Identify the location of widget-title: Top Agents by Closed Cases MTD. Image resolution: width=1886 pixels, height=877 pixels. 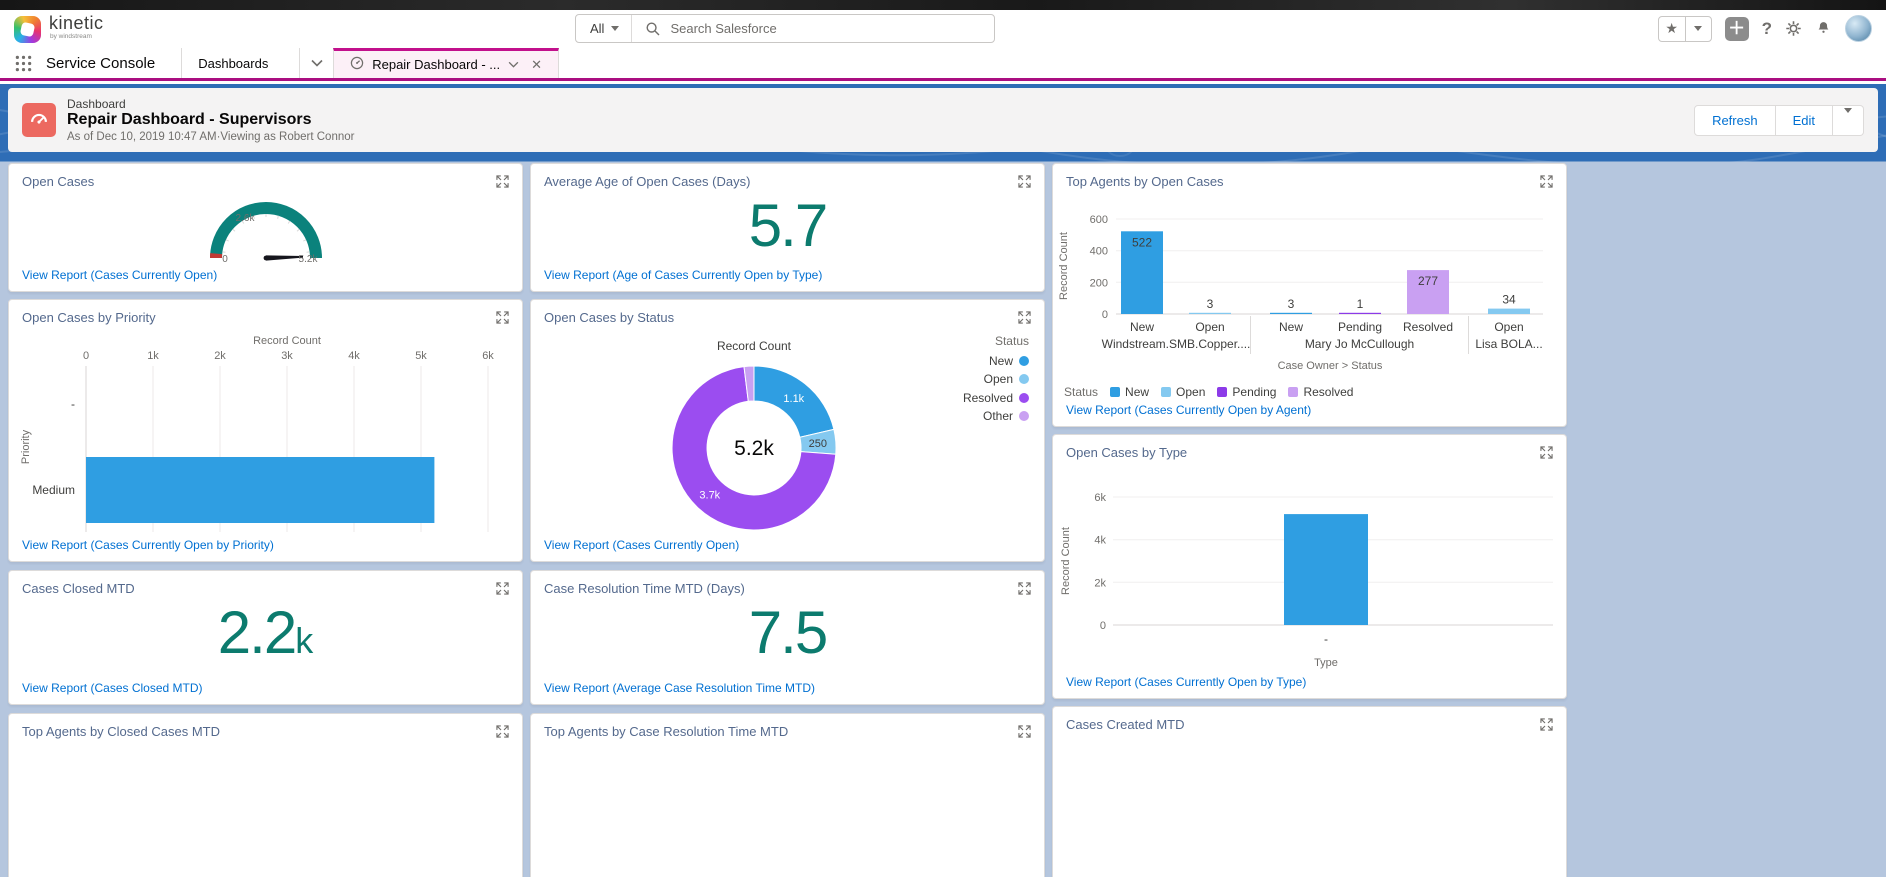
(121, 731).